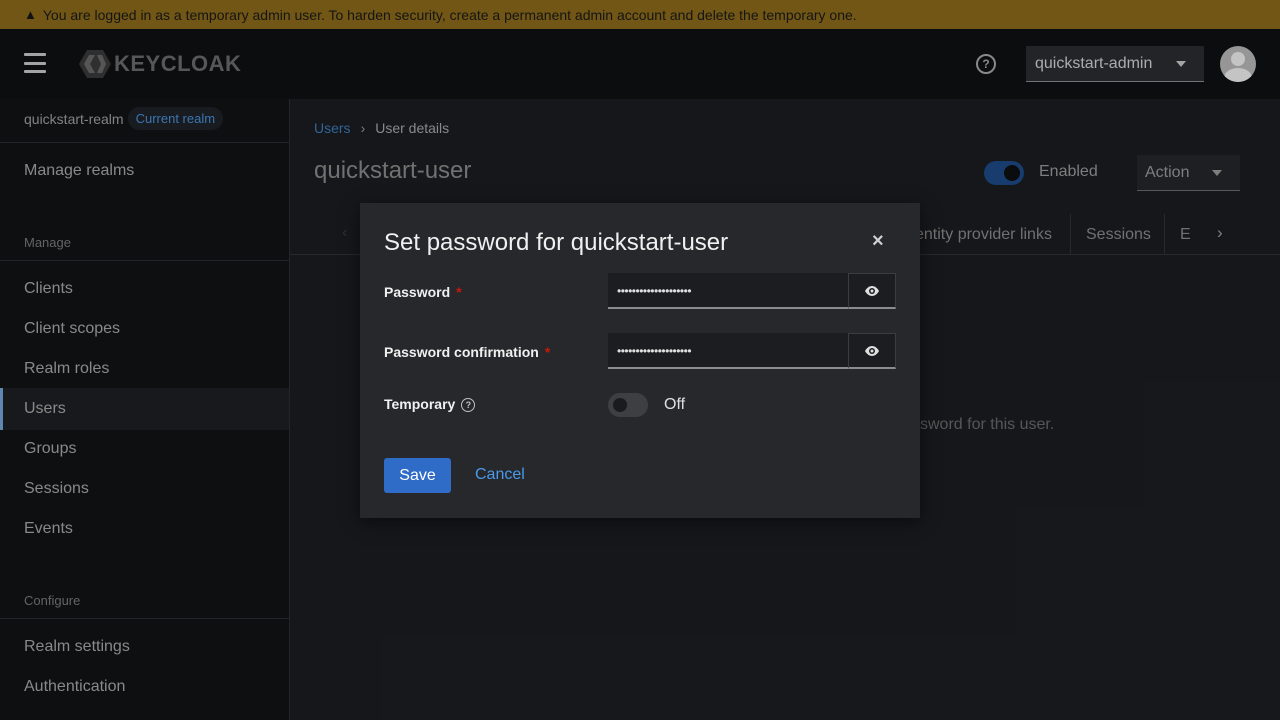 Image resolution: width=1280 pixels, height=720 pixels. What do you see at coordinates (628, 405) in the screenshot?
I see `temporary-toggle` at bounding box center [628, 405].